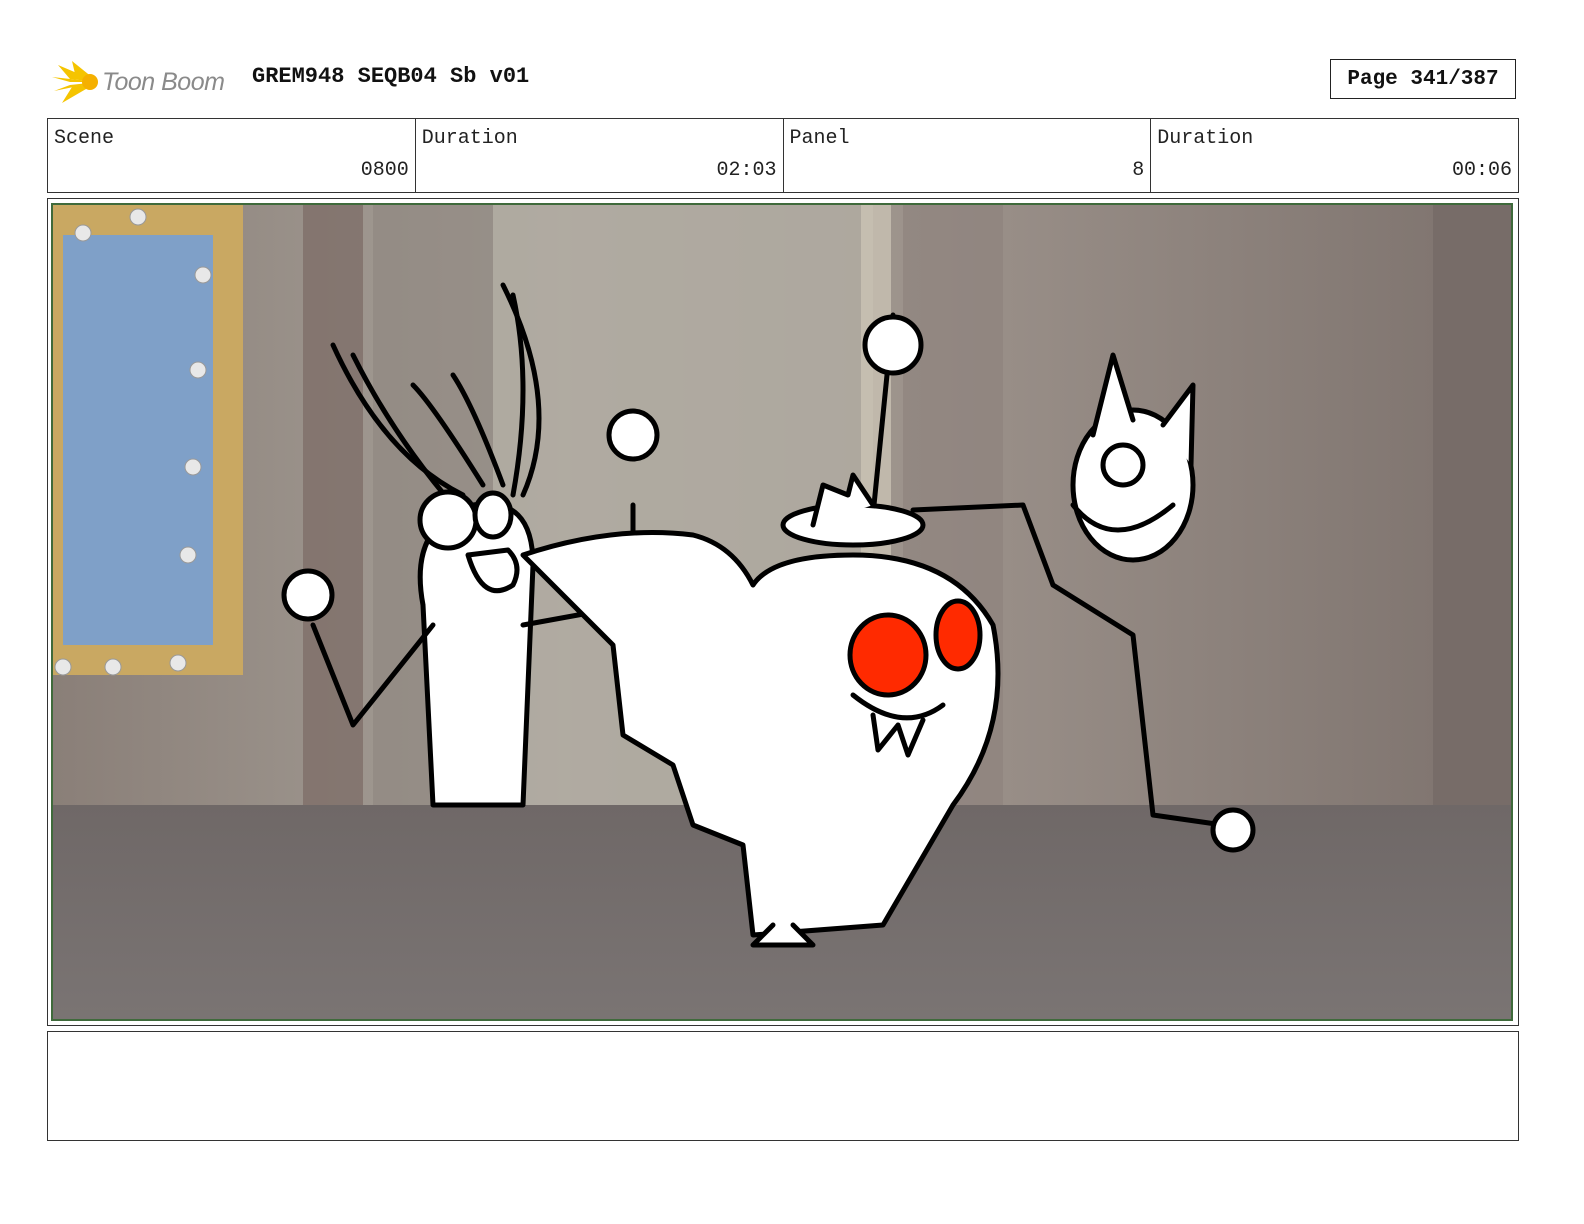 This screenshot has height=1224, width=1584. Describe the element at coordinates (783, 1040) in the screenshot. I see `panel-notes-text` at that location.